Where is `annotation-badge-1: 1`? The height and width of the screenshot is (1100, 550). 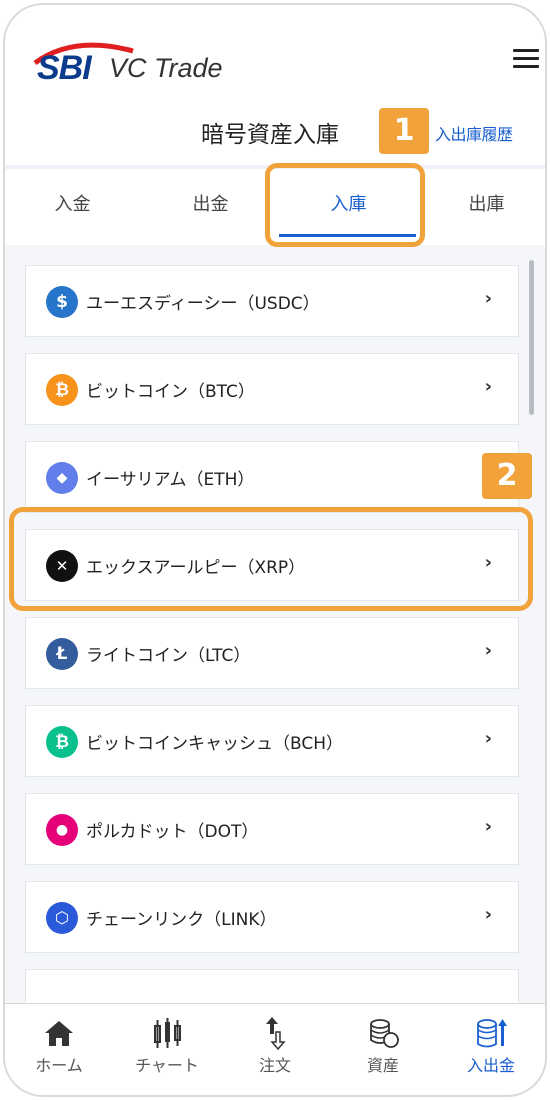 annotation-badge-1: 1 is located at coordinates (404, 131).